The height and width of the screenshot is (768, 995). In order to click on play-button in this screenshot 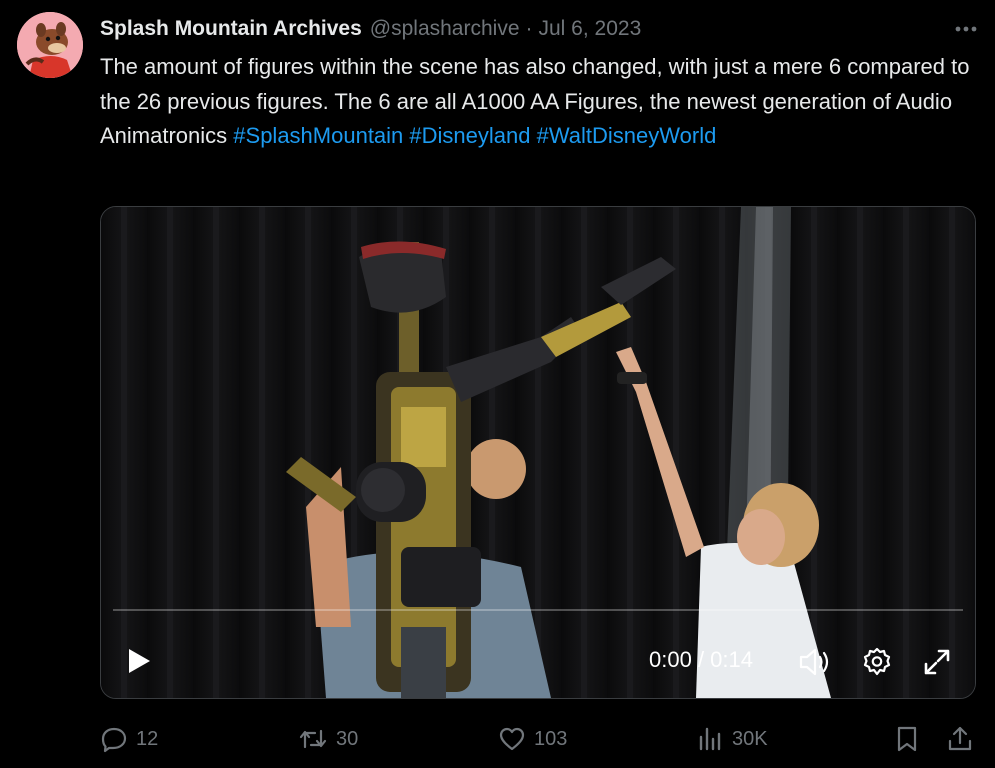, I will do `click(139, 661)`.